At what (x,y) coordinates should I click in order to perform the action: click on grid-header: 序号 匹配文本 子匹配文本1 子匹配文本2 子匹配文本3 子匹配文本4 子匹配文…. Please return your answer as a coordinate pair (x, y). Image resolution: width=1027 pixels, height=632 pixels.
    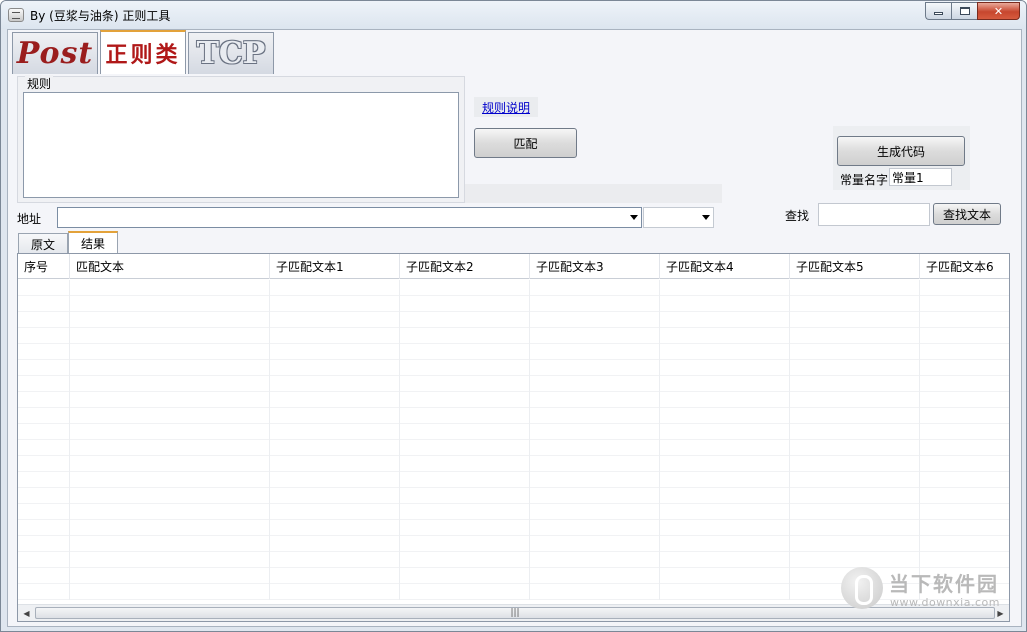
    Looking at the image, I should click on (513, 266).